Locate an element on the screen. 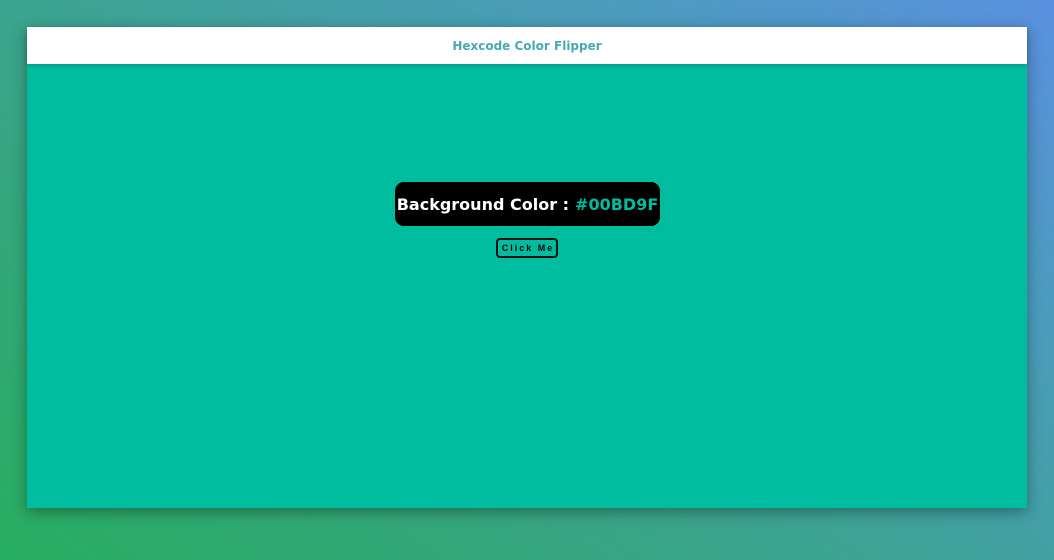 Image resolution: width=1054 pixels, height=560 pixels. color-display-box: Background Color : #00BD9F is located at coordinates (527, 204).